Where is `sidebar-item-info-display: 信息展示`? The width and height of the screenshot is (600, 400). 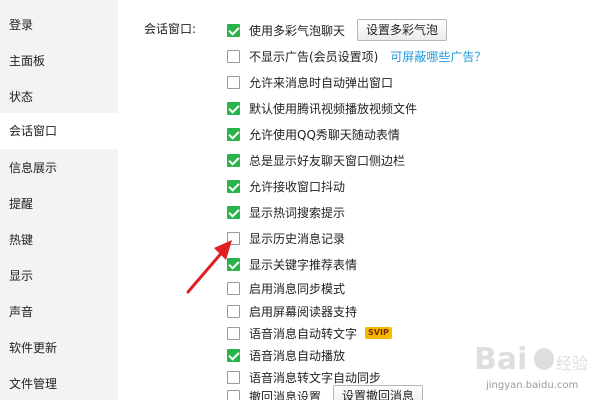 sidebar-item-info-display: 信息展示 is located at coordinates (59, 168).